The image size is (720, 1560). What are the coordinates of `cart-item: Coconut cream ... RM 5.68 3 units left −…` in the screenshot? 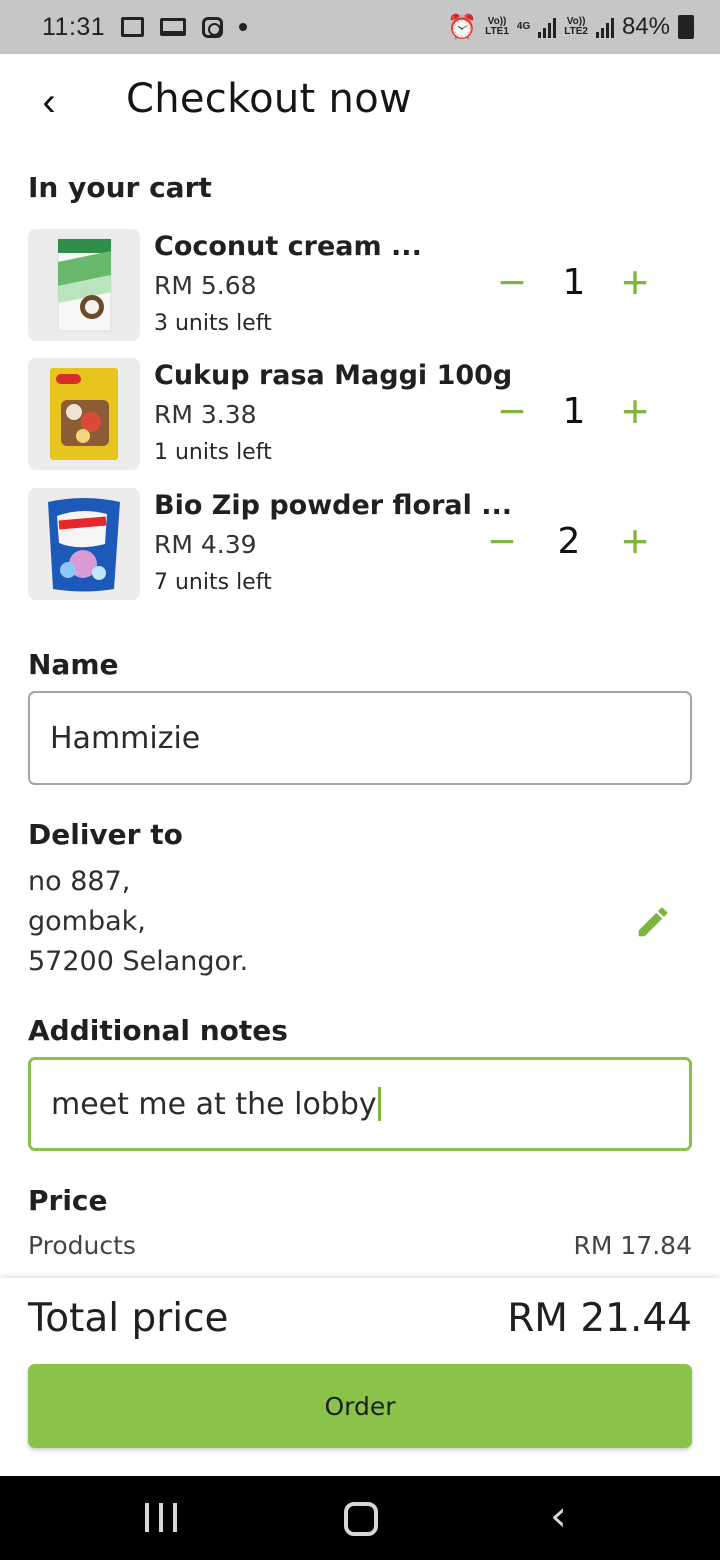 It's located at (360, 285).